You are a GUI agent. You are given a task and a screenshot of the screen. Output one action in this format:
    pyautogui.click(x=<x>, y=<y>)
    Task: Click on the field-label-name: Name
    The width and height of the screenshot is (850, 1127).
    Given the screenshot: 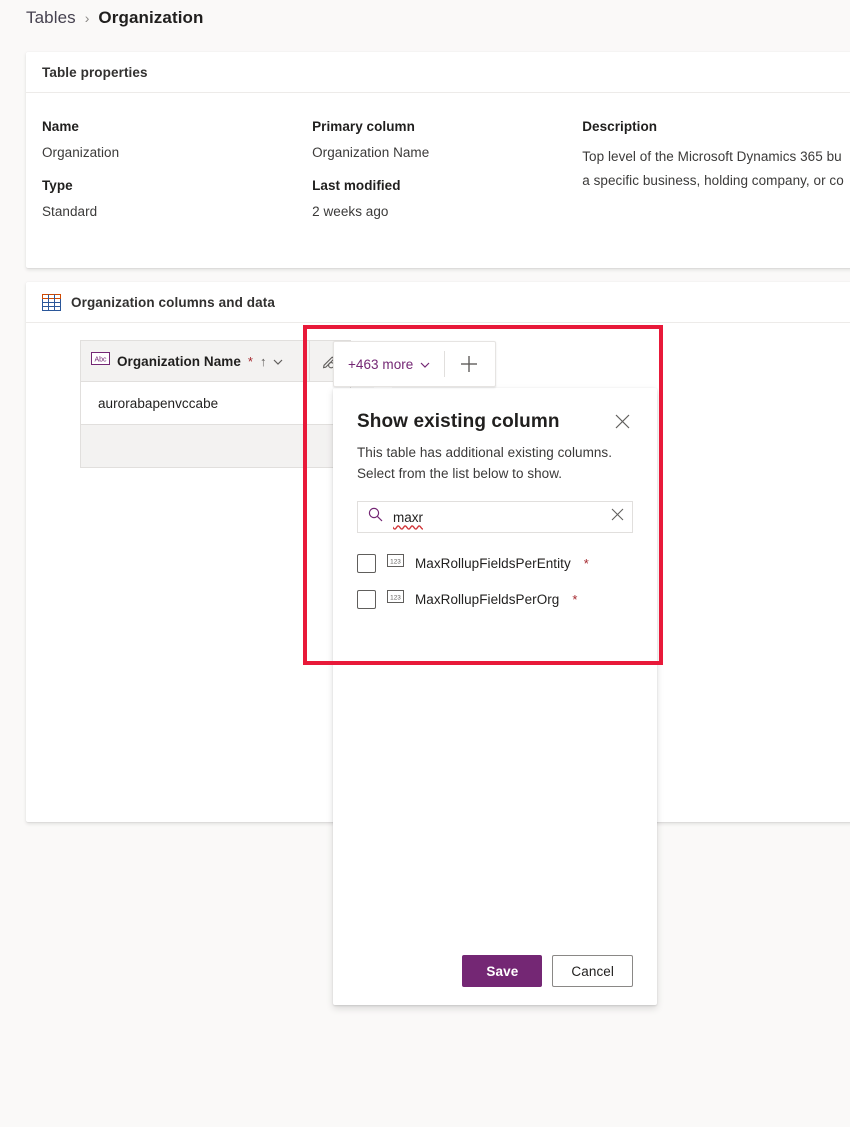 What is the action you would take?
    pyautogui.click(x=60, y=126)
    